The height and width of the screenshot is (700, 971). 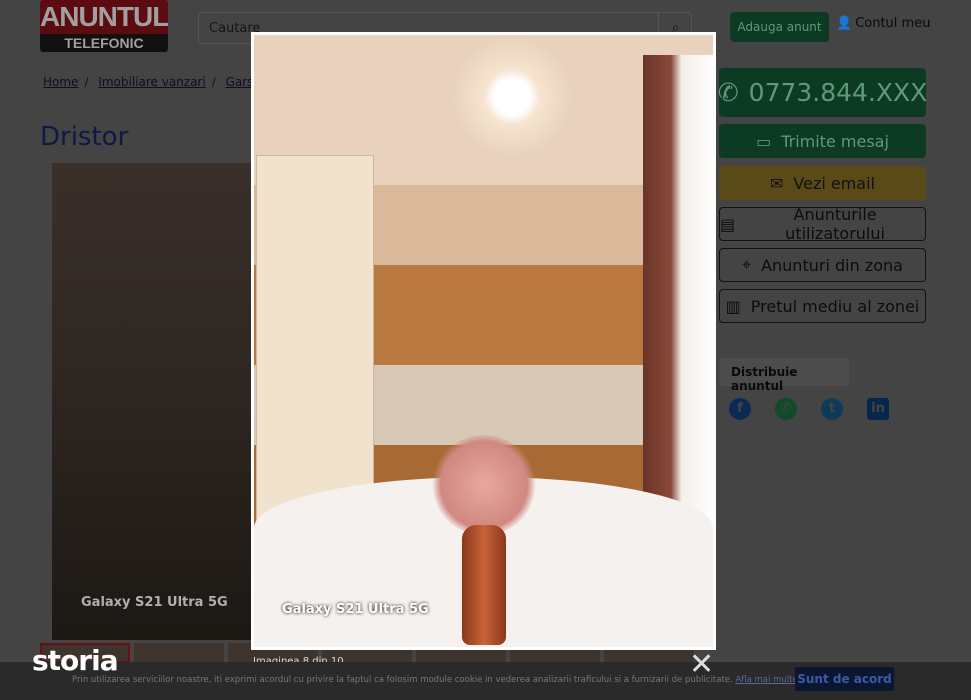 I want to click on id-card-icon: ▤, so click(x=728, y=224).